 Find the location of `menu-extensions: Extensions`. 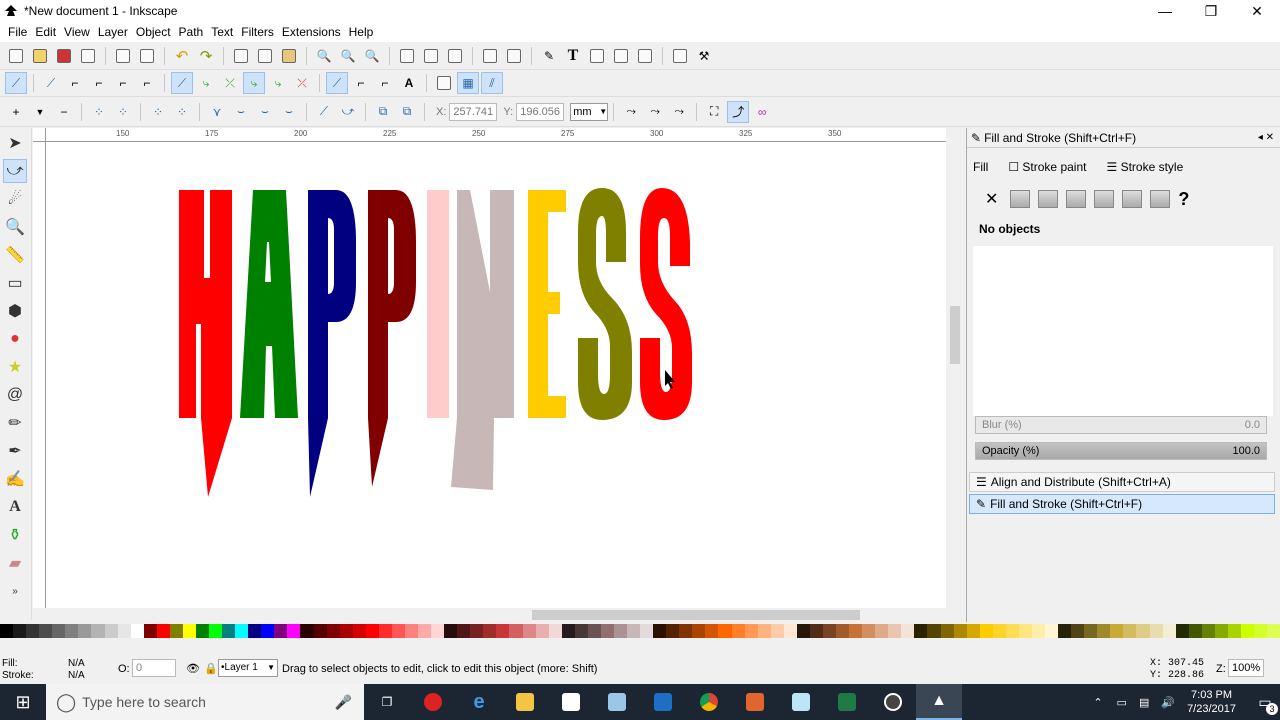

menu-extensions: Extensions is located at coordinates (311, 32).